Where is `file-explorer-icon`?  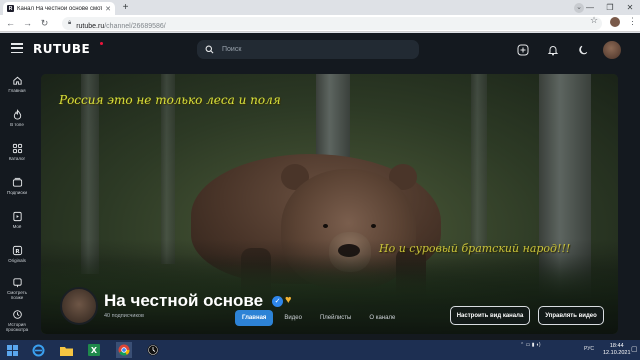 file-explorer-icon is located at coordinates (66, 350).